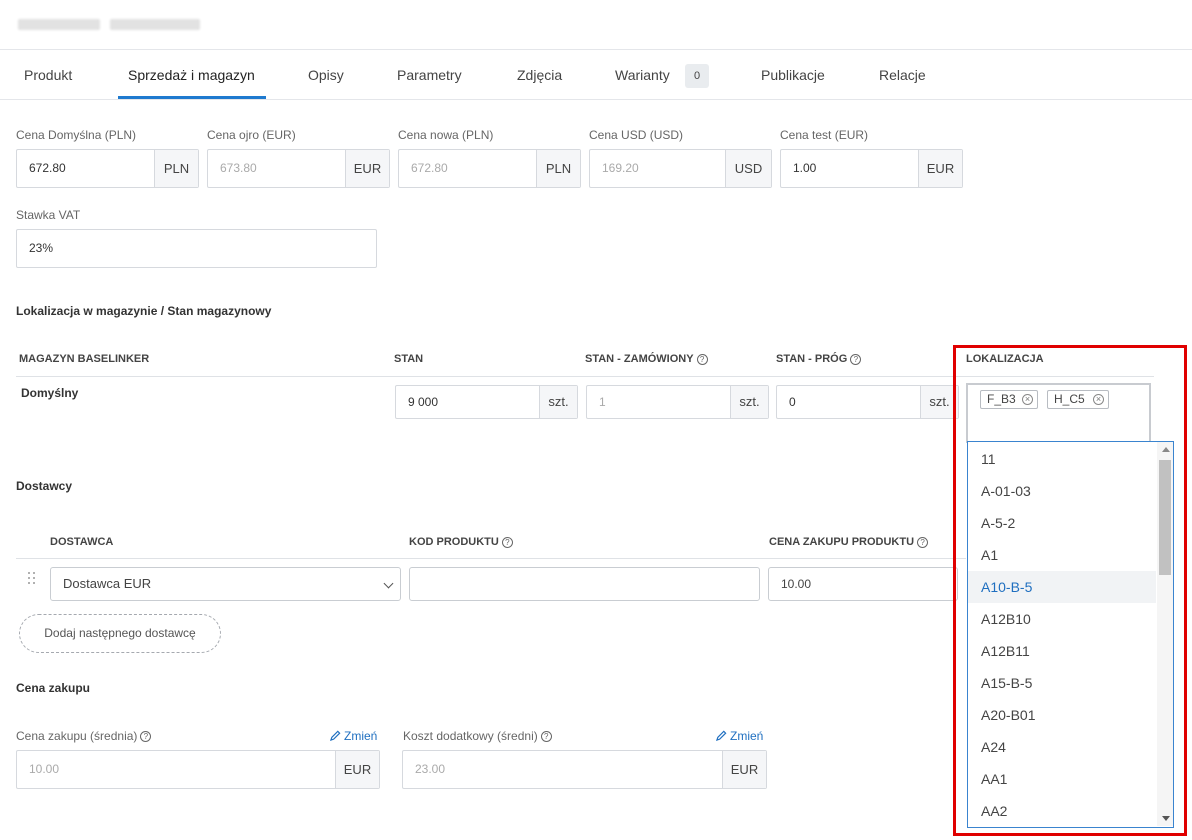 This screenshot has height=840, width=1192. What do you see at coordinates (486, 402) in the screenshot?
I see `stan-input: 9 000 szt.` at bounding box center [486, 402].